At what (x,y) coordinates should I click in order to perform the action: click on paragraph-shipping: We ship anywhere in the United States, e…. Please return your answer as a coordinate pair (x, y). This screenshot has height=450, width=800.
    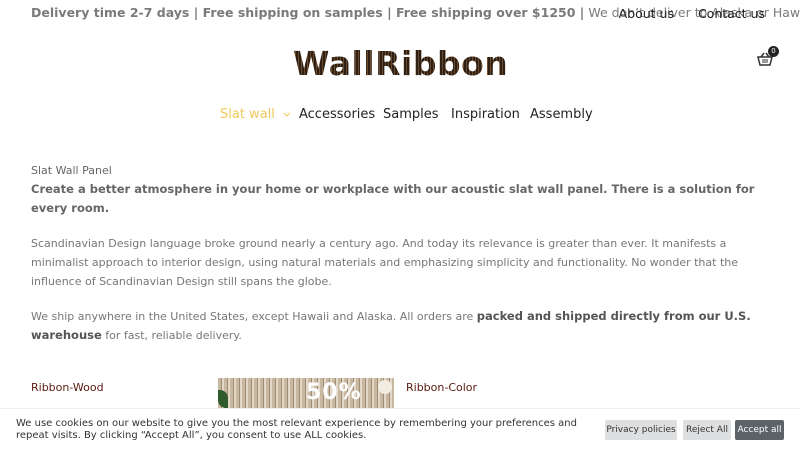
    Looking at the image, I should click on (401, 326).